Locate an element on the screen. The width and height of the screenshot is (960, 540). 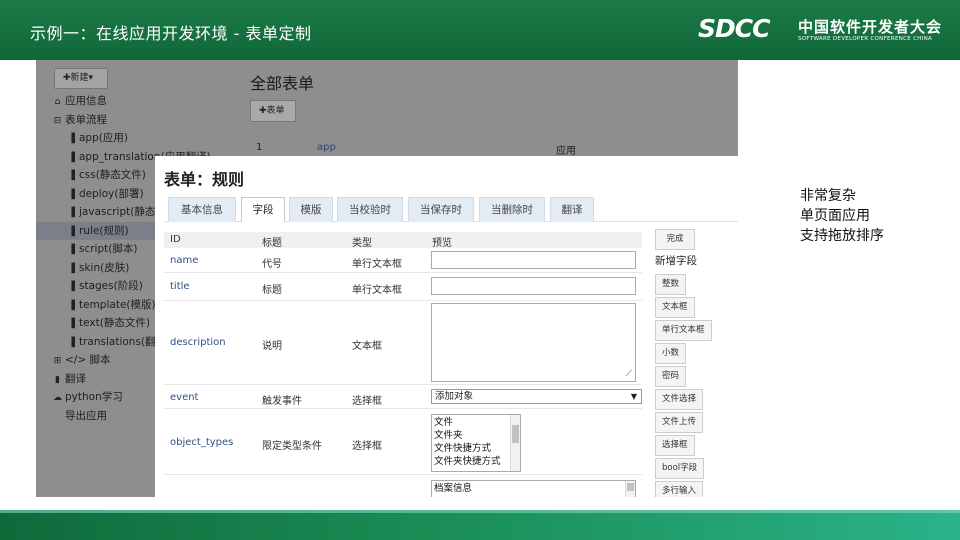
note-line: 非常复杂 is located at coordinates (828, 196).